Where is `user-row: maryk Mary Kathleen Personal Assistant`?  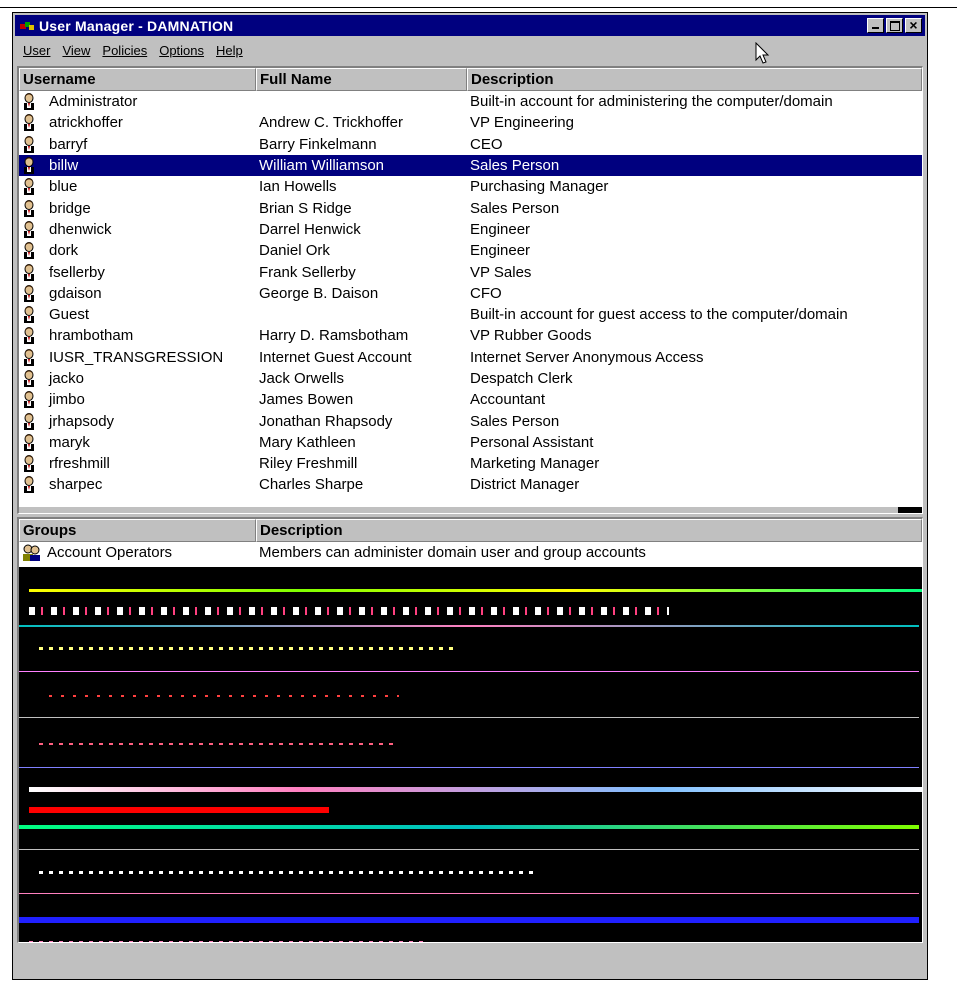
user-row: maryk Mary Kathleen Personal Assistant is located at coordinates (470, 442).